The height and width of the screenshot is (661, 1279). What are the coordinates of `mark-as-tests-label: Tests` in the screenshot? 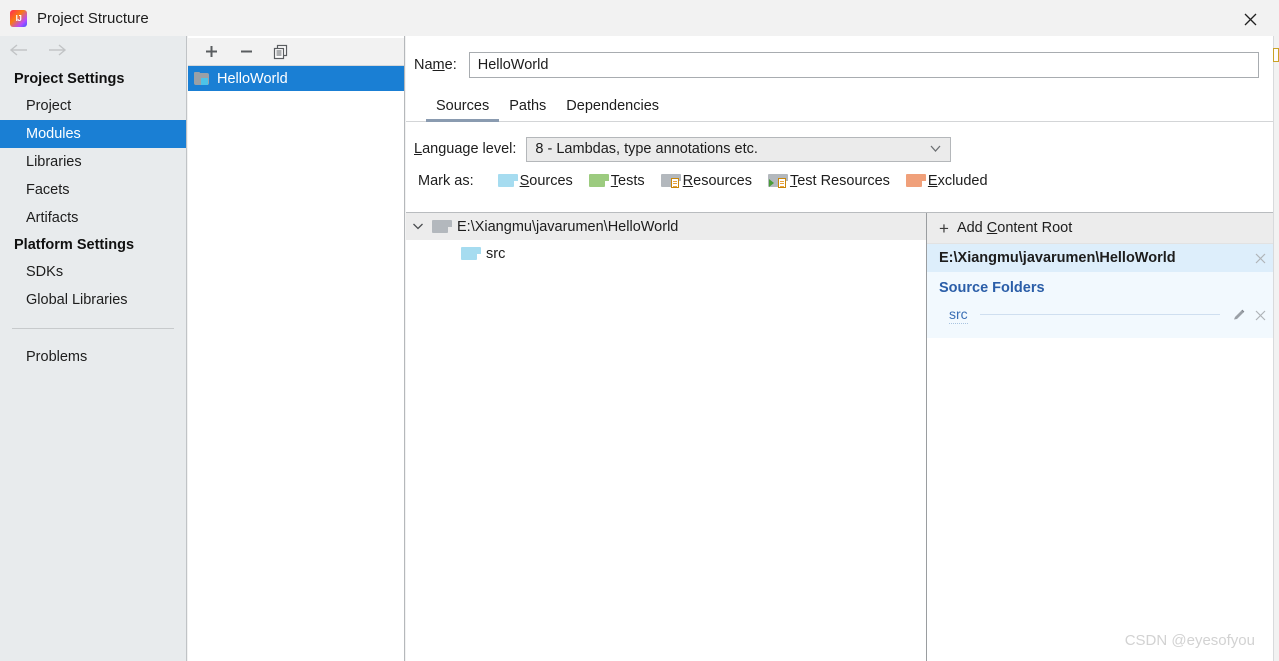 It's located at (627, 181).